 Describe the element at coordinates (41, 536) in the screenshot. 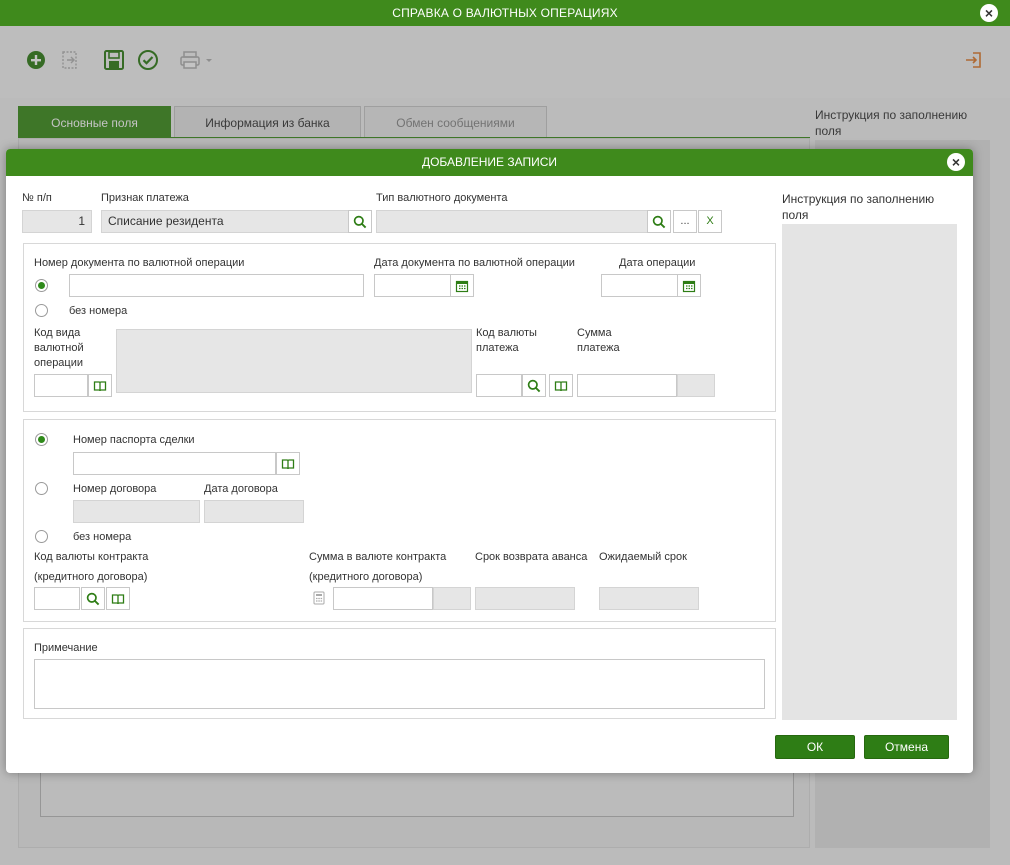

I see `no-contract-number-radio` at that location.